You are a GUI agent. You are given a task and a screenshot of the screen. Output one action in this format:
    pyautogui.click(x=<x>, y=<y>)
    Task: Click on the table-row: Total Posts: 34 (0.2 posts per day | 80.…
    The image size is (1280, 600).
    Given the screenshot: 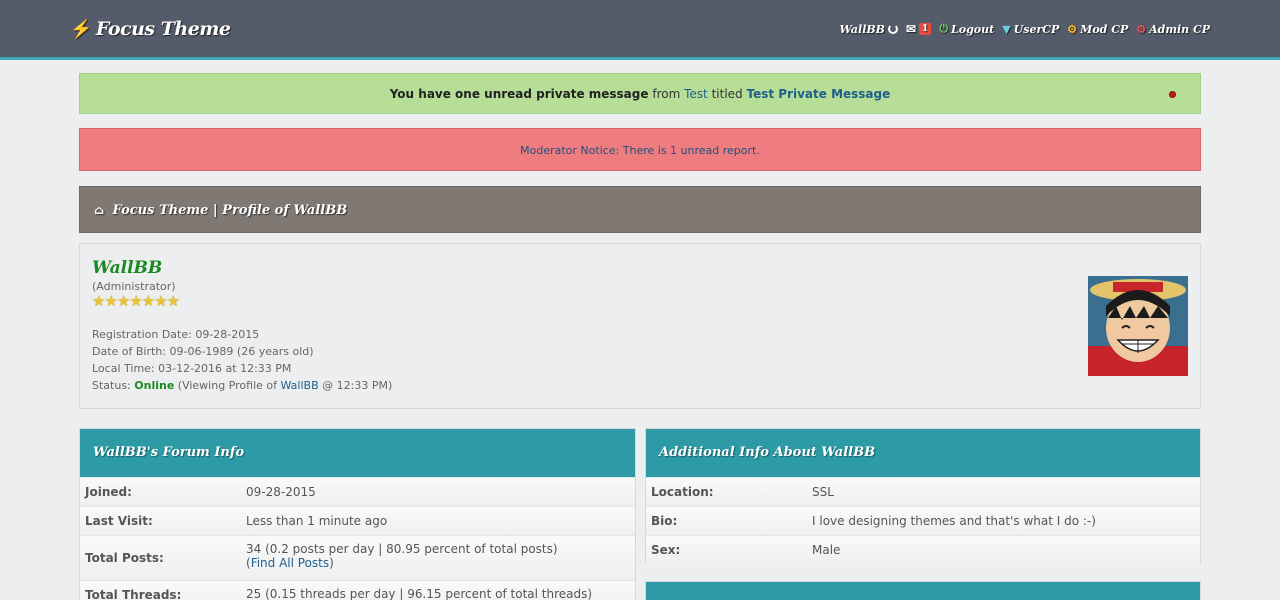 What is the action you would take?
    pyautogui.click(x=357, y=557)
    